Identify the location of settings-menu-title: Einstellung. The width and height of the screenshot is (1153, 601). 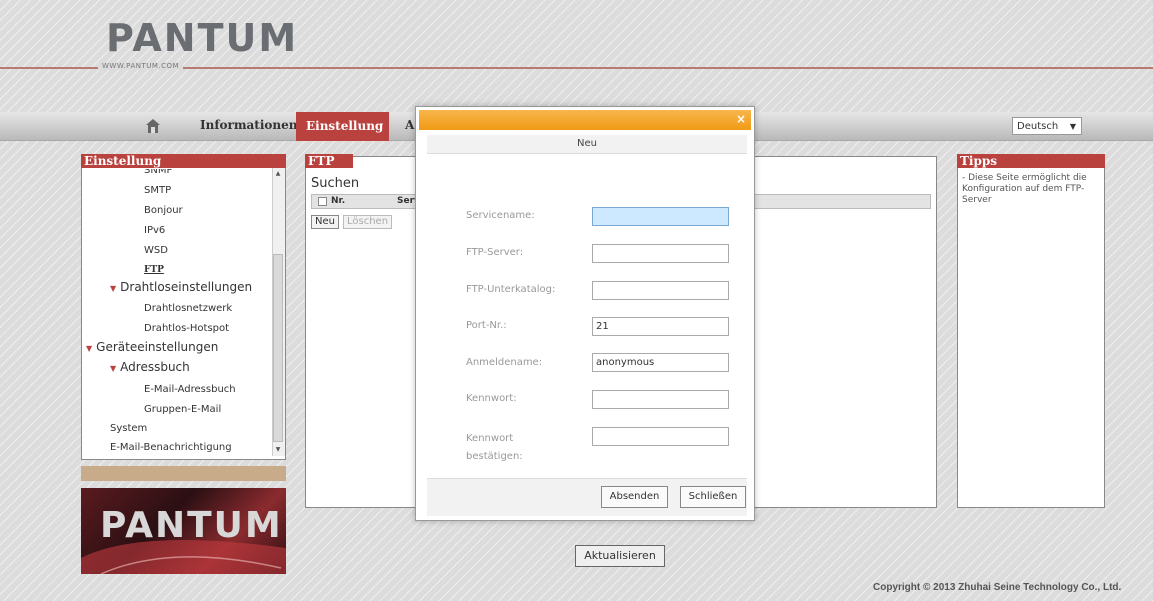
(183, 161).